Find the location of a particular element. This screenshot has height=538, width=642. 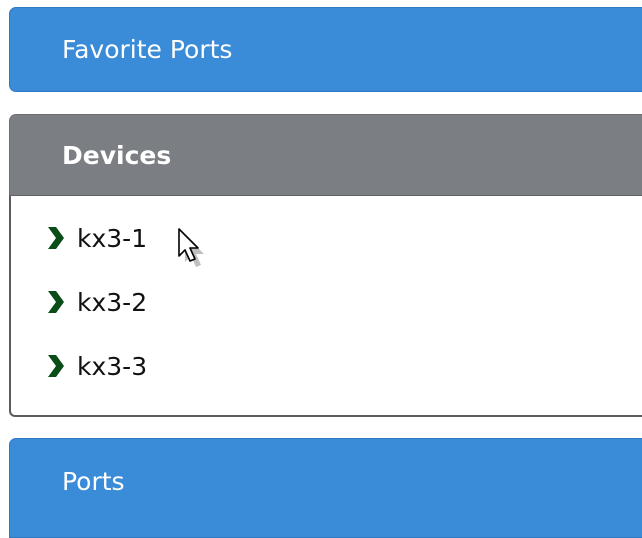

device-item-kx3-1: kx3-1 is located at coordinates (96, 238).